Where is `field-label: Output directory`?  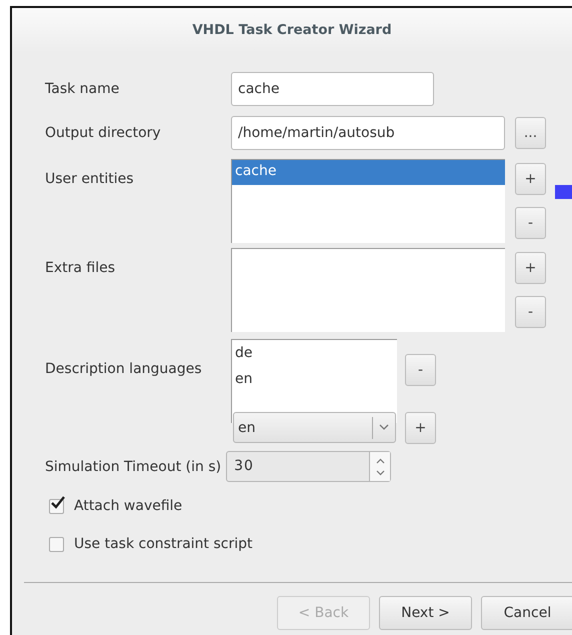 field-label: Output directory is located at coordinates (103, 133).